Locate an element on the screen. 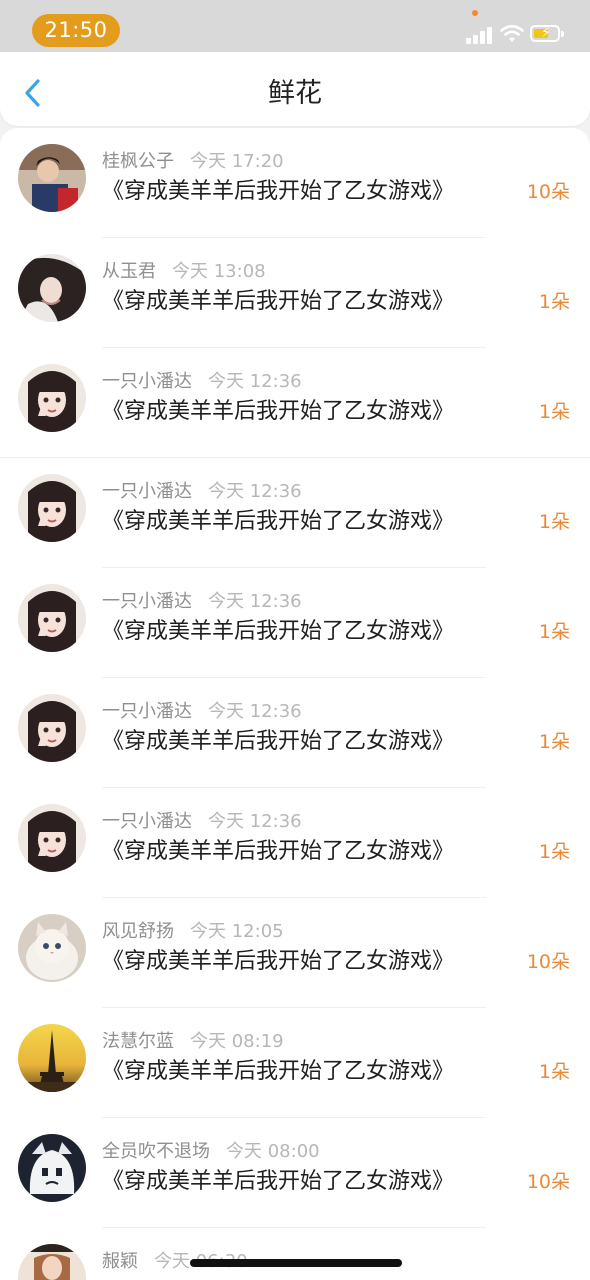 The image size is (590, 1280). list-item: 从玉君 今天 13:08 《穿成美羊羊后我开始了乙女游戏》 1朵 is located at coordinates (295, 293).